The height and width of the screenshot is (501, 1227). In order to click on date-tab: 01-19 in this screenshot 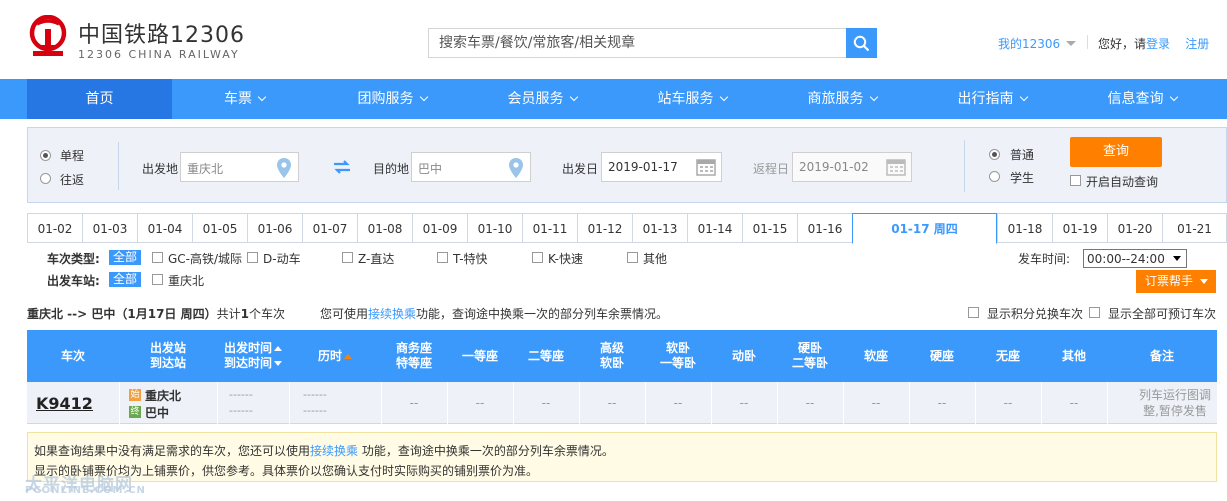, I will do `click(1079, 228)`.